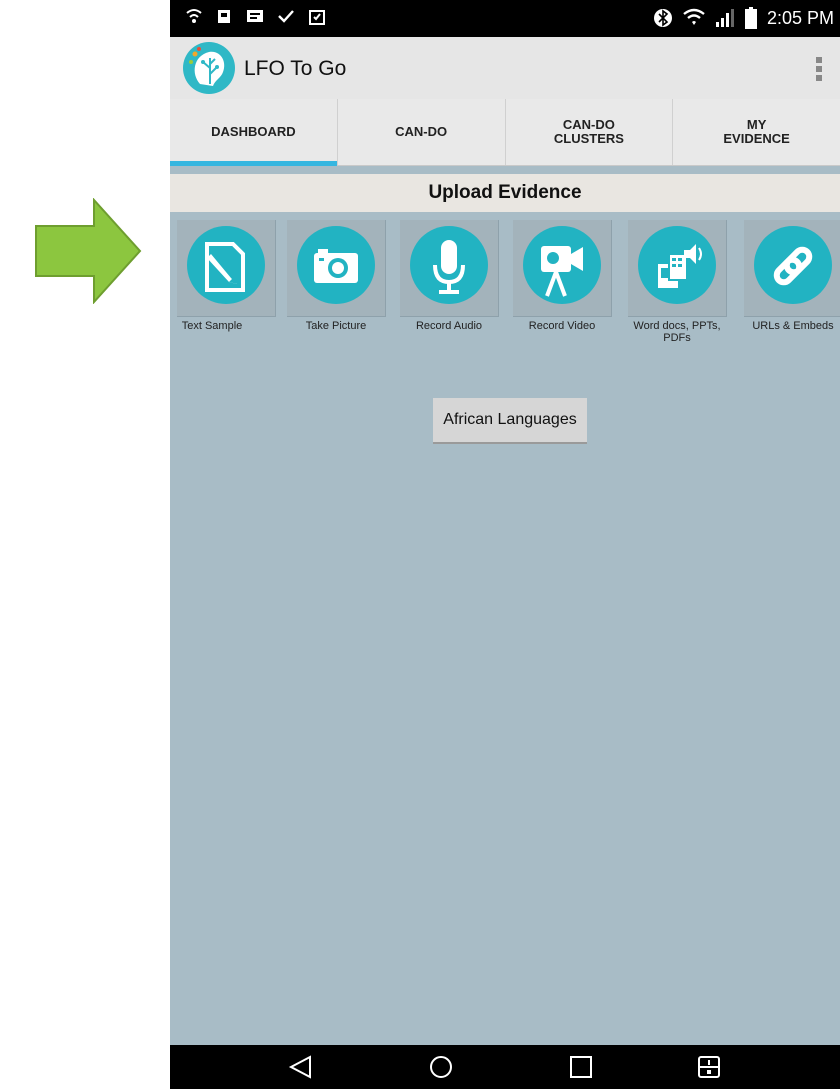 This screenshot has width=840, height=1089. Describe the element at coordinates (255, 16) in the screenshot. I see `message-icon` at that location.